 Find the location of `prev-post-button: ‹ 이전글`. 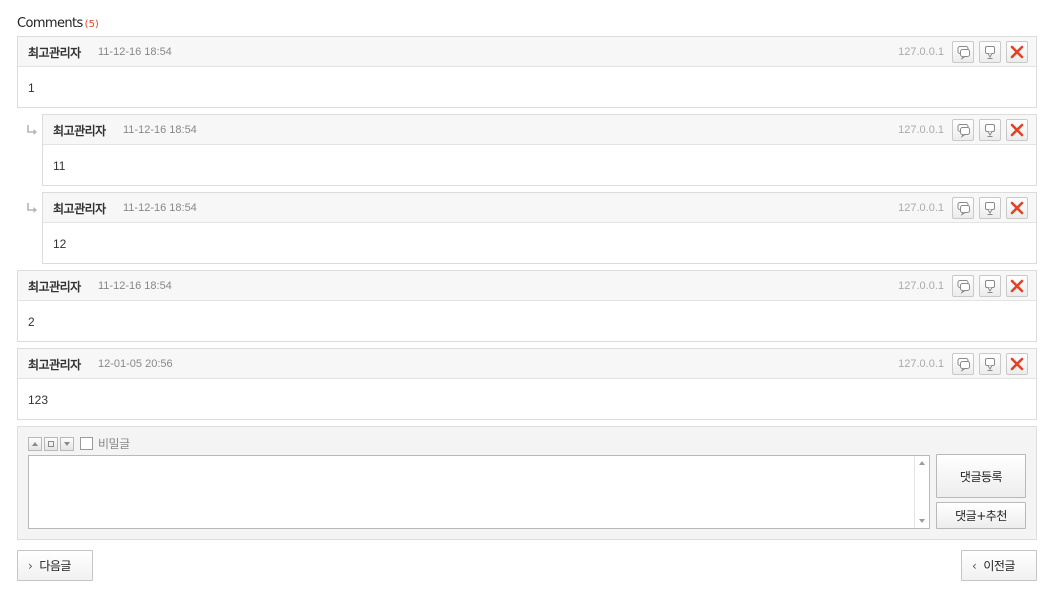

prev-post-button: ‹ 이전글 is located at coordinates (999, 565).